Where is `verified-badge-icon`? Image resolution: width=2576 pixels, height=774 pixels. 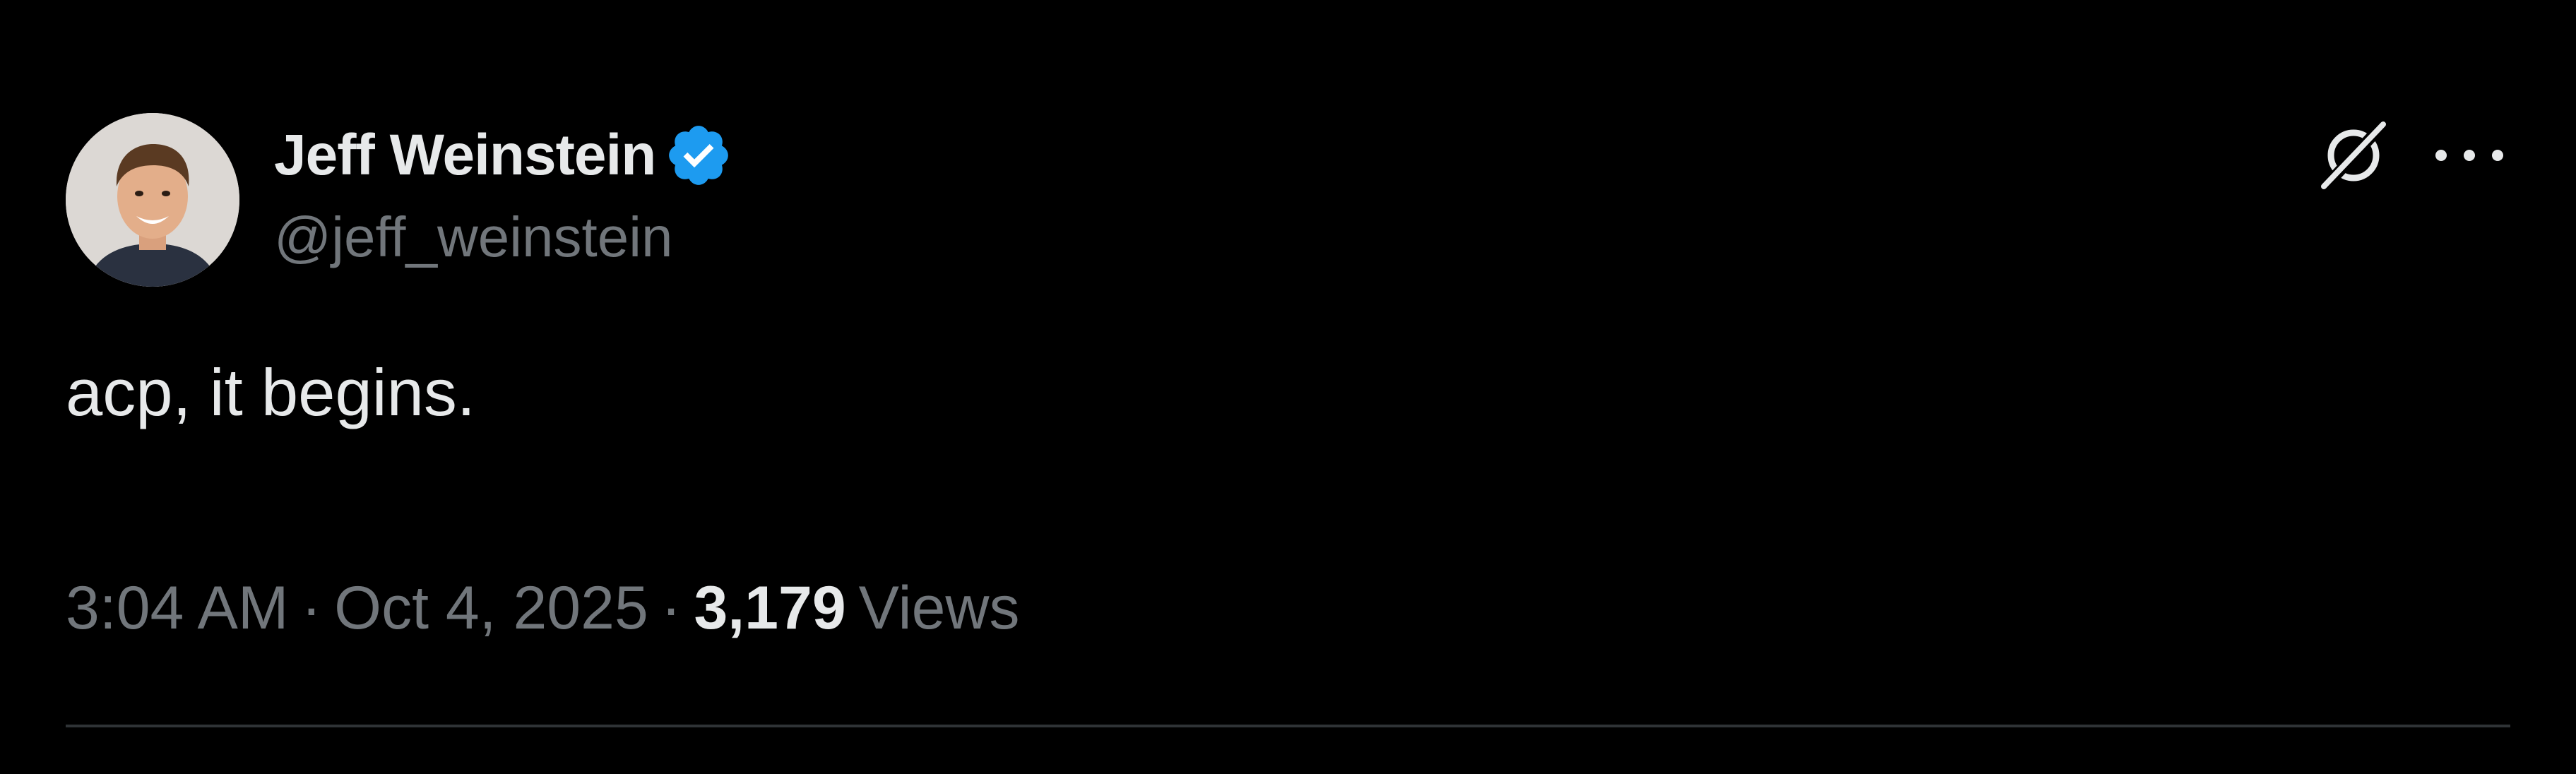 verified-badge-icon is located at coordinates (698, 156).